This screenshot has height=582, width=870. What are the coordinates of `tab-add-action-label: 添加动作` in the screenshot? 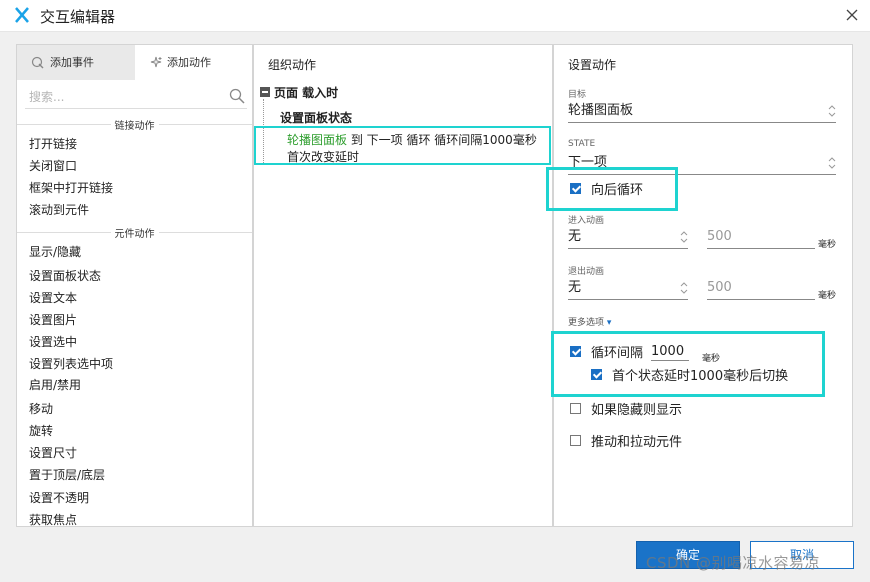 It's located at (189, 62).